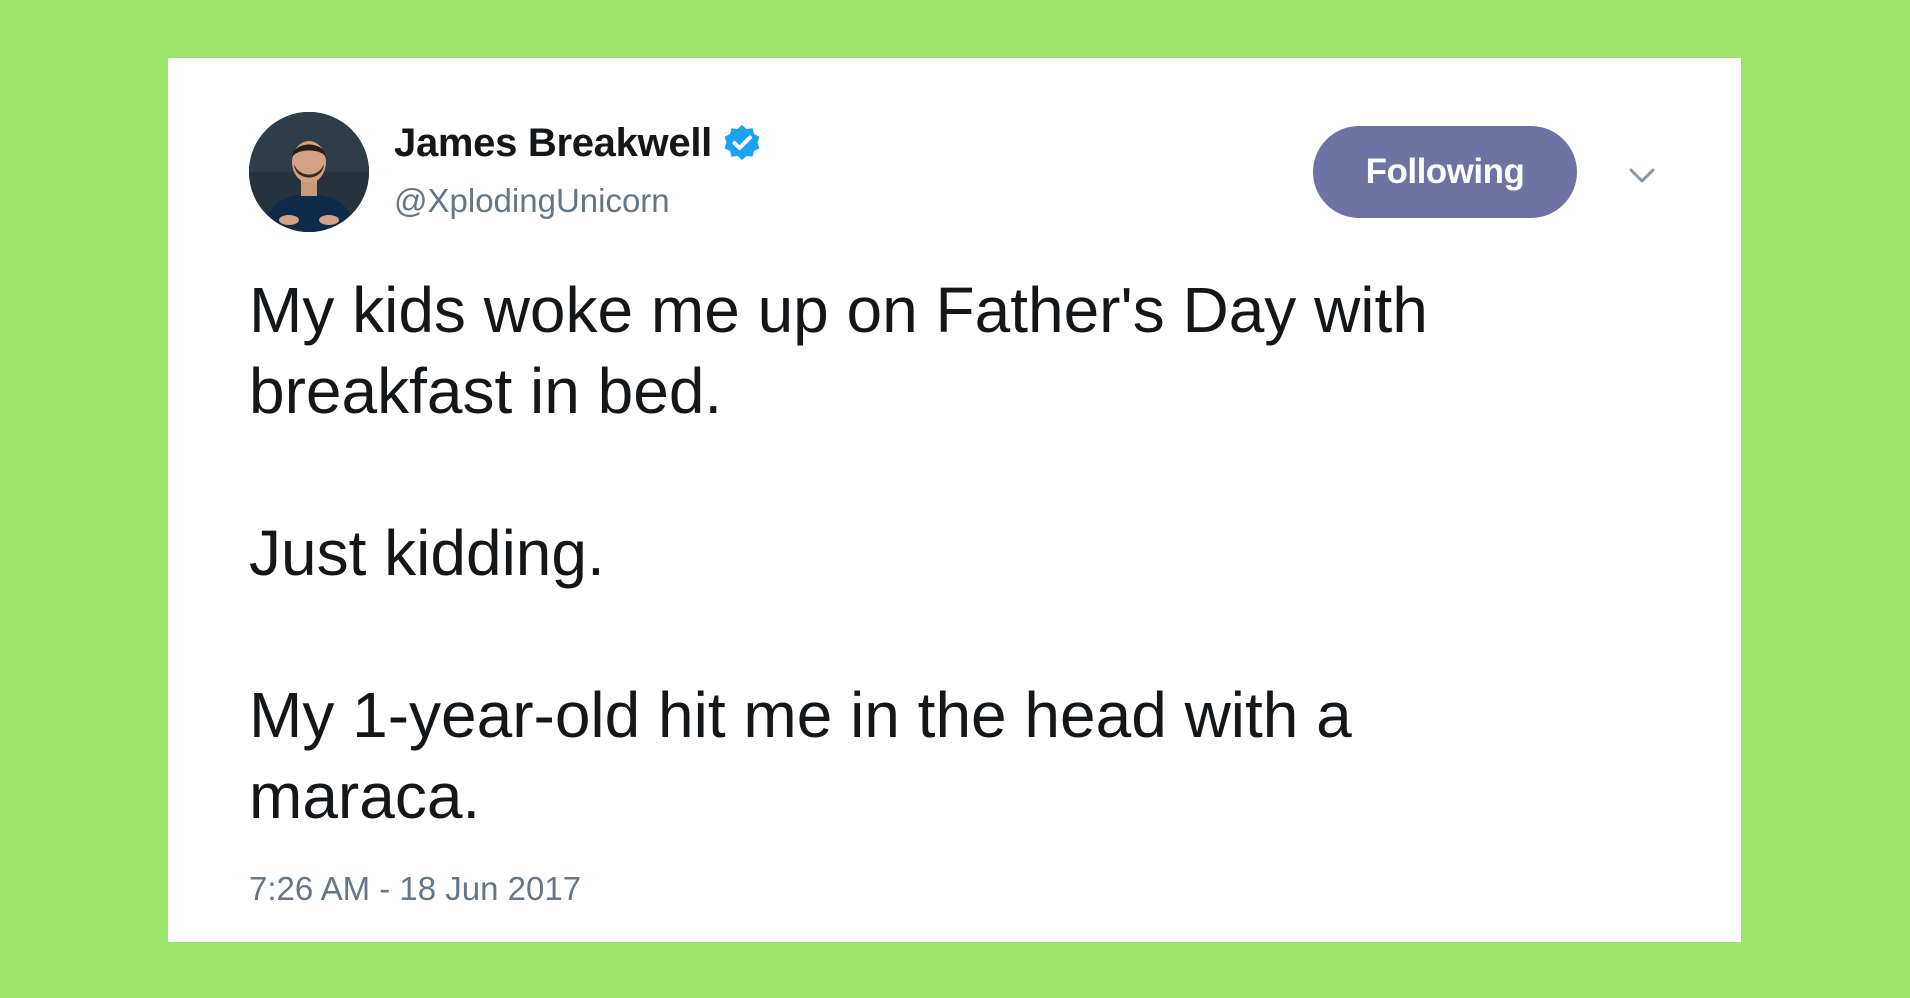 The image size is (1910, 998). Describe the element at coordinates (1642, 175) in the screenshot. I see `chevron-down-icon` at that location.